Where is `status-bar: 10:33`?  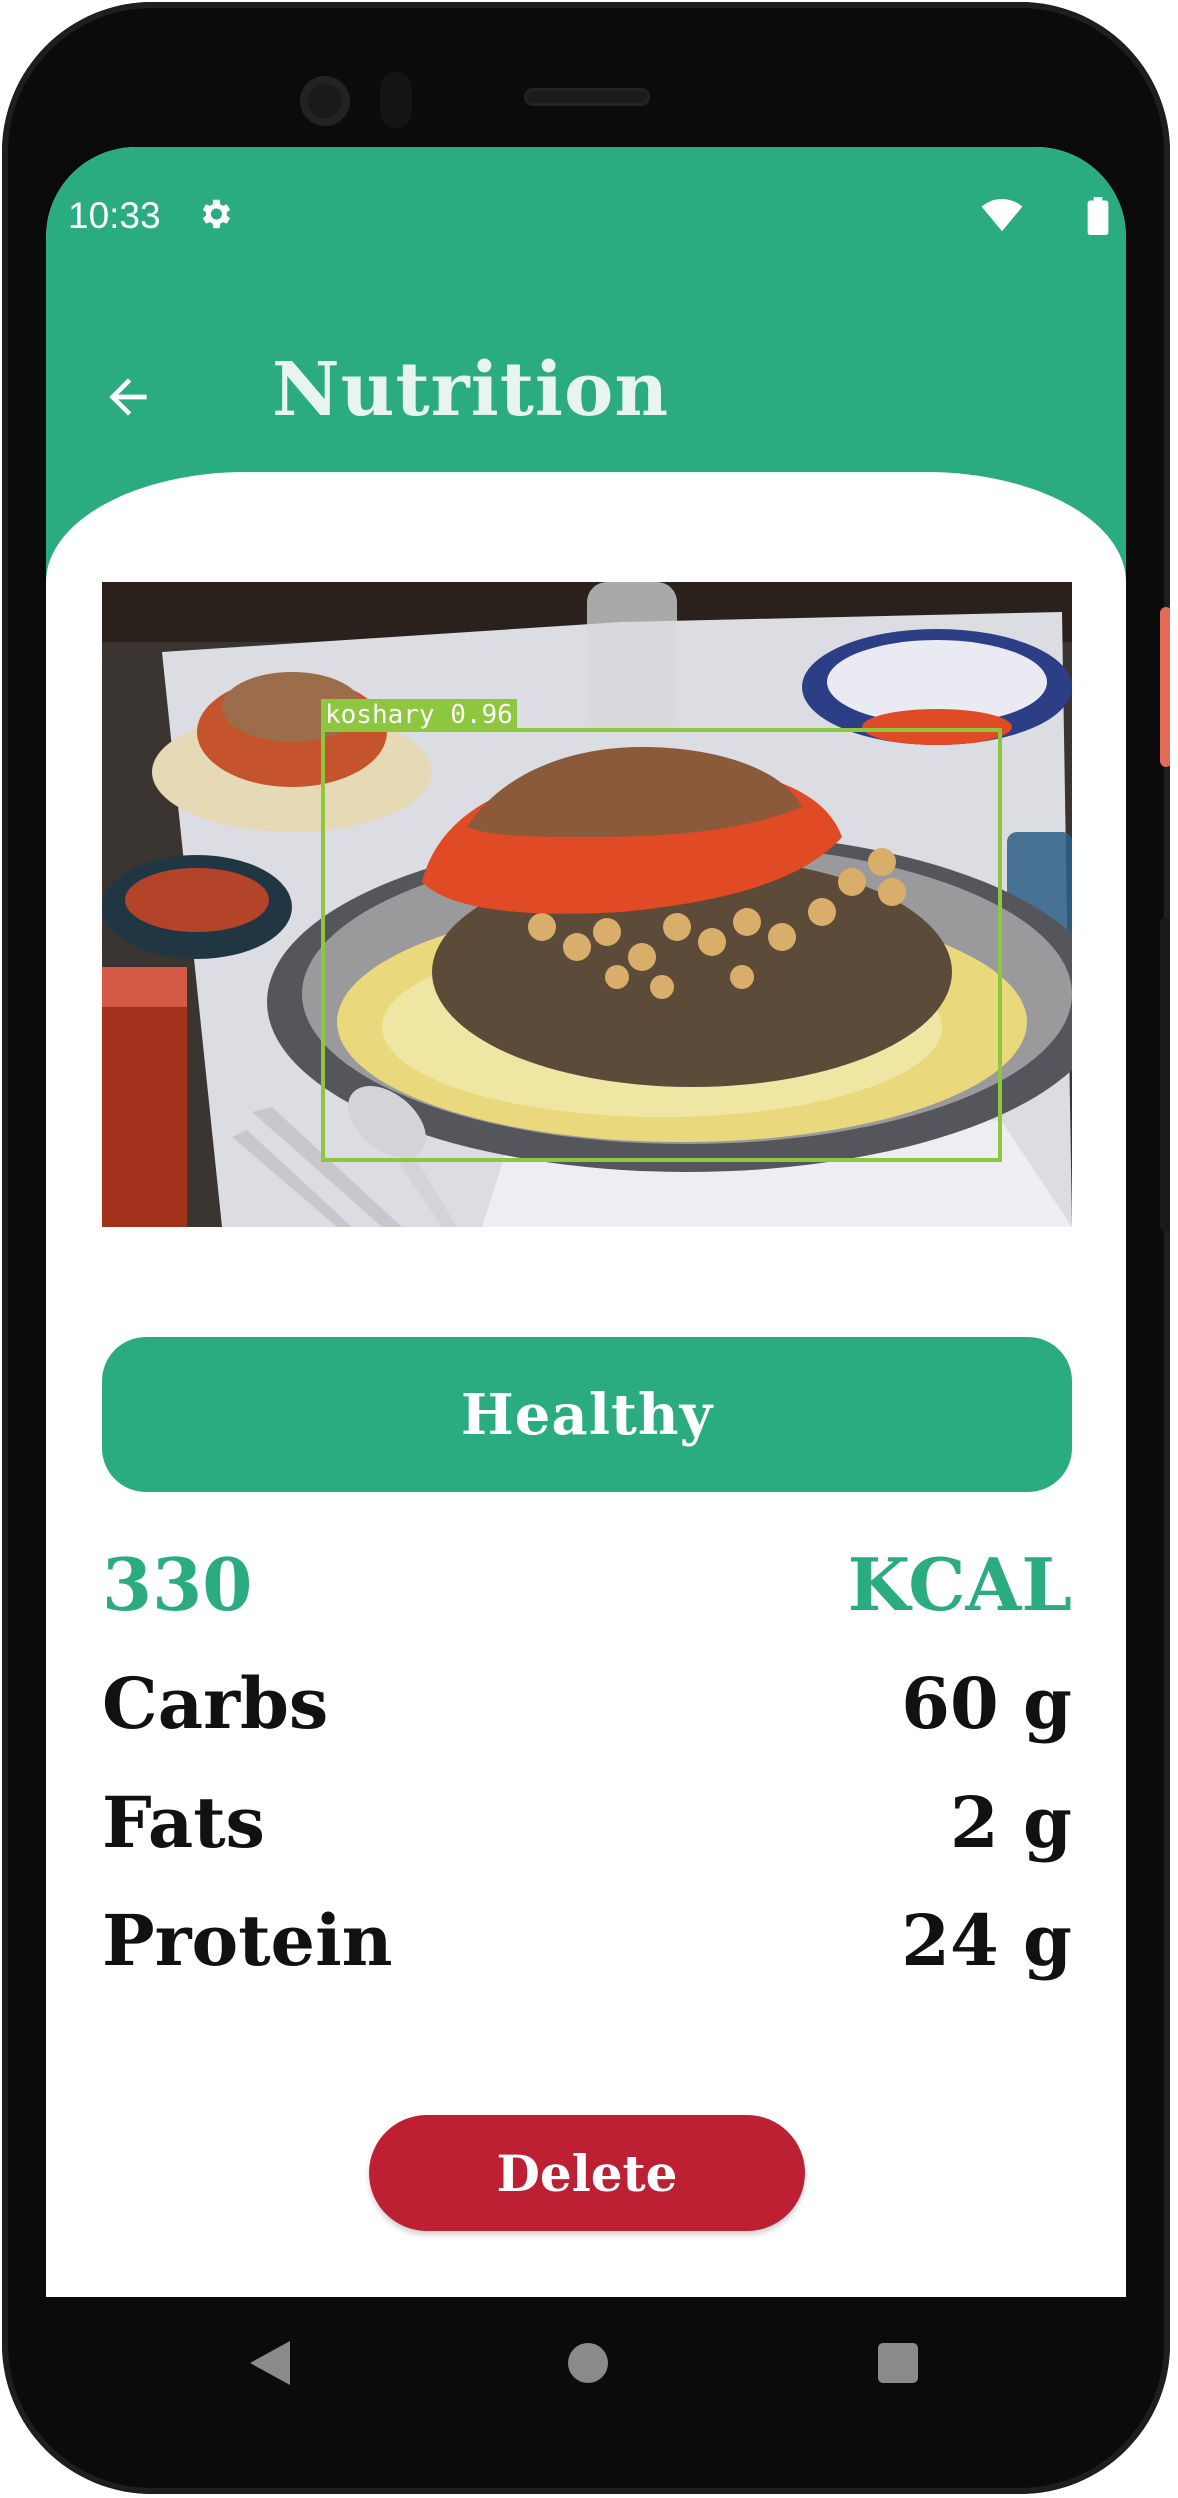 status-bar: 10:33 is located at coordinates (586, 215).